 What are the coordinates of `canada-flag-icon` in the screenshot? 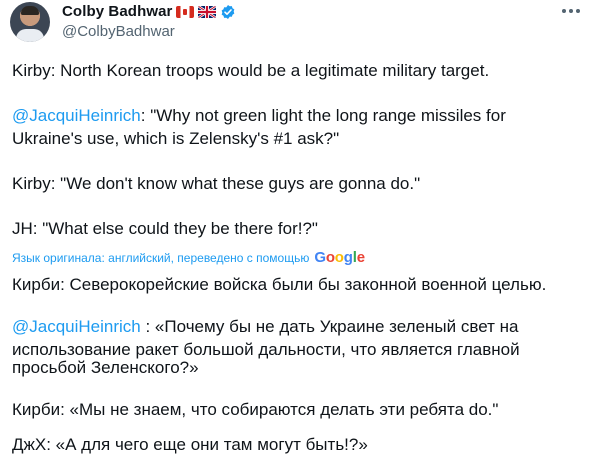 It's located at (185, 11).